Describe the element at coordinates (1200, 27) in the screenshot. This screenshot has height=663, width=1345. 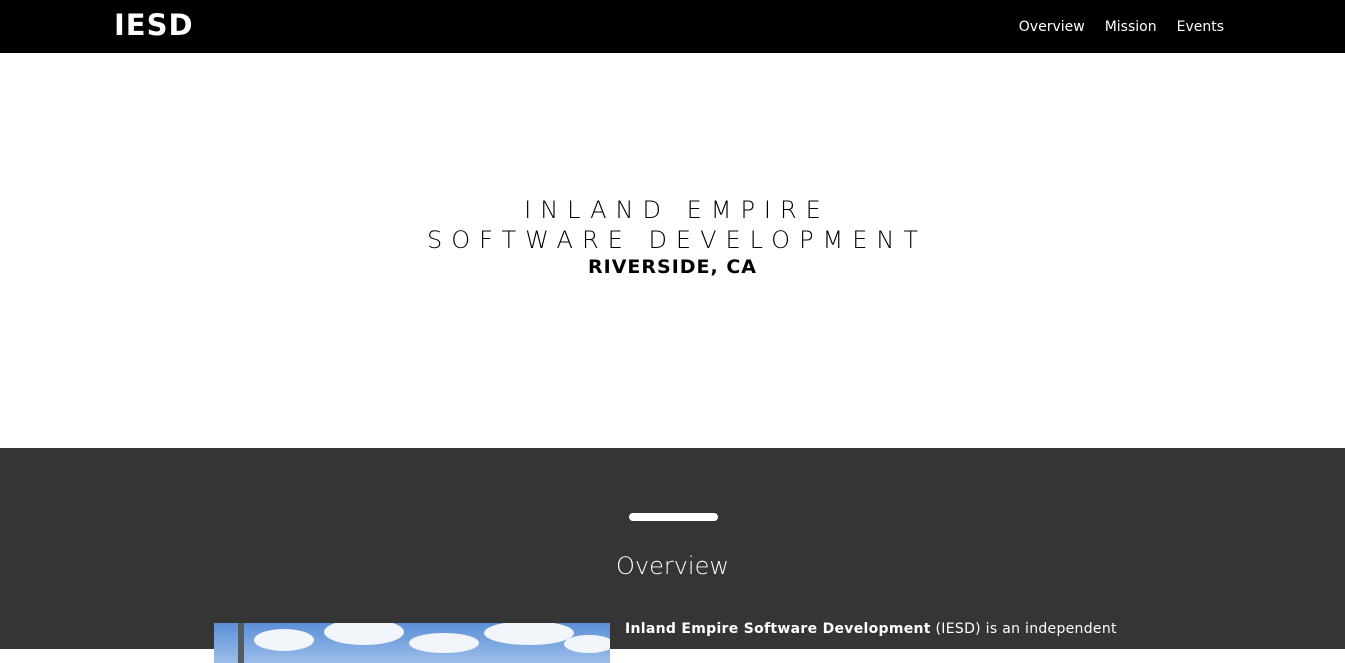
I see `nav-link-events: Events` at that location.